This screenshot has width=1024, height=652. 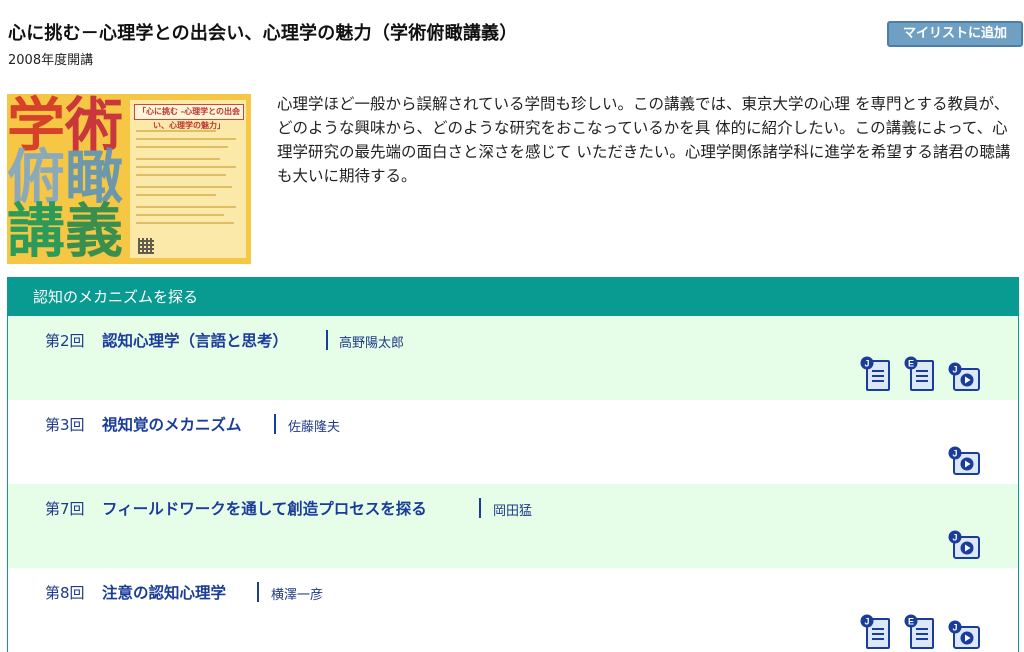 I want to click on lecture-row: 第8回 注意の認知心理学 横澤一彦 J E J, so click(x=513, y=610).